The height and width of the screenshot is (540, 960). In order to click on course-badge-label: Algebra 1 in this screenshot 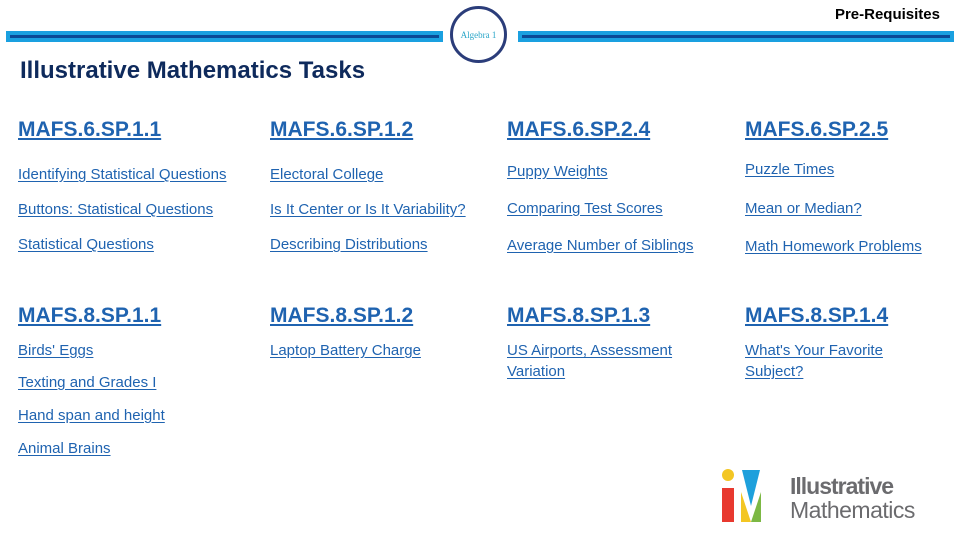, I will do `click(478, 34)`.